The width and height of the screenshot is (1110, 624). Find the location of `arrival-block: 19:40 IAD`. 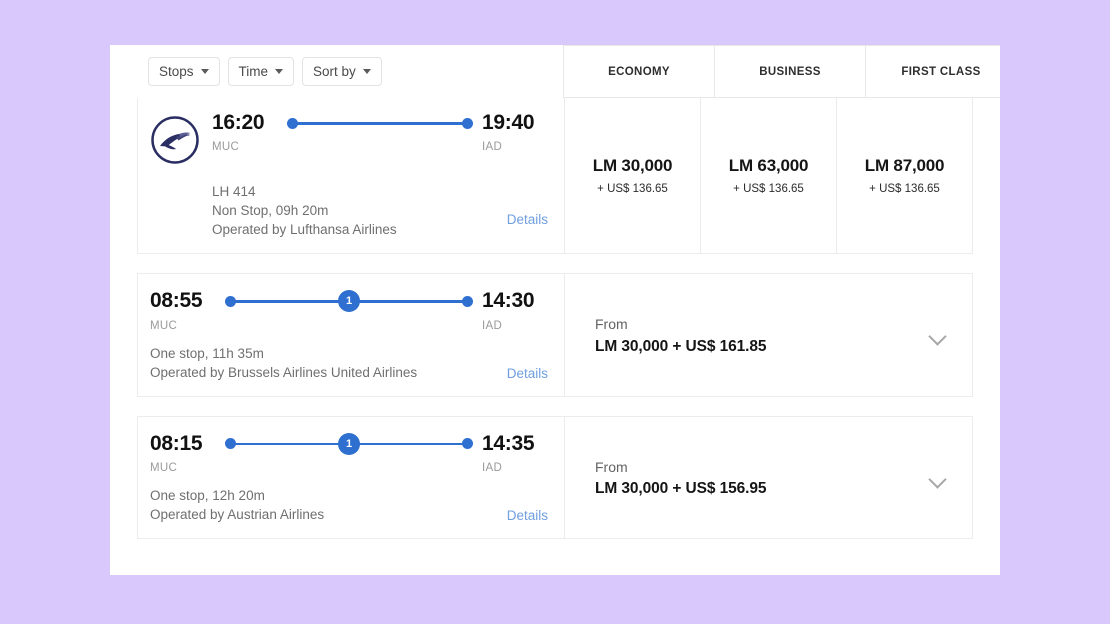

arrival-block: 19:40 IAD is located at coordinates (515, 132).